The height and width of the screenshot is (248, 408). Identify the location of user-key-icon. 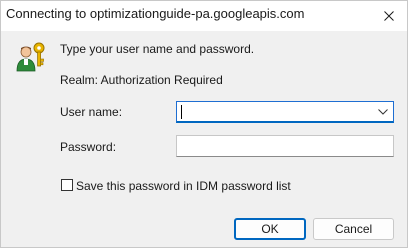
(31, 57).